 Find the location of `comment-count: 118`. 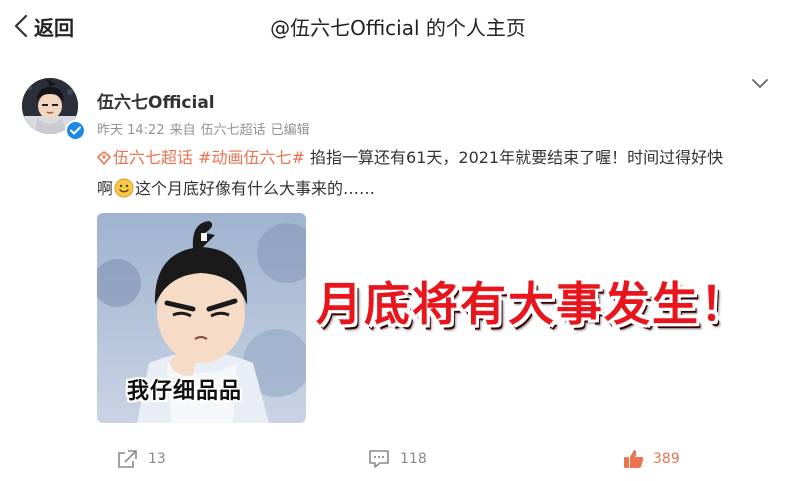

comment-count: 118 is located at coordinates (413, 459).